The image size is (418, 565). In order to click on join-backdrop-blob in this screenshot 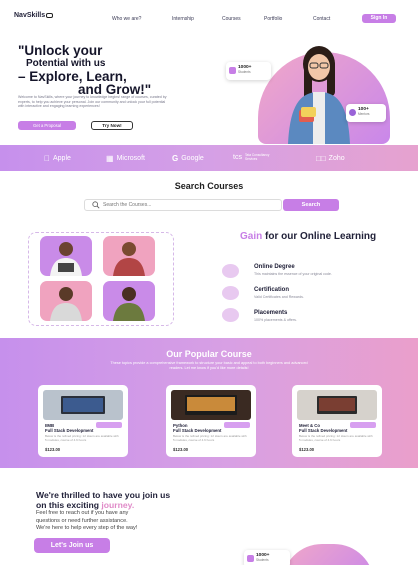, I will do `click(328, 554)`.